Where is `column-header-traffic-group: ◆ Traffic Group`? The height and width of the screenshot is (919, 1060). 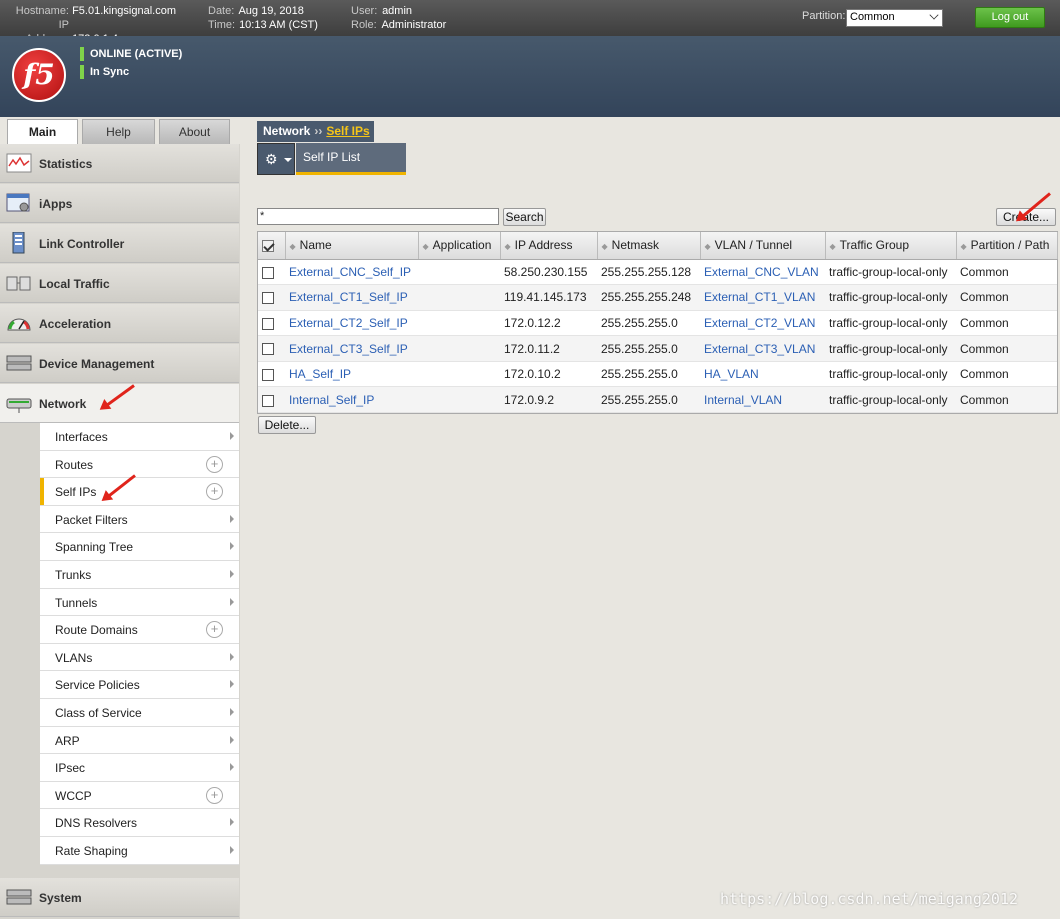
column-header-traffic-group: ◆ Traffic Group is located at coordinates (891, 246).